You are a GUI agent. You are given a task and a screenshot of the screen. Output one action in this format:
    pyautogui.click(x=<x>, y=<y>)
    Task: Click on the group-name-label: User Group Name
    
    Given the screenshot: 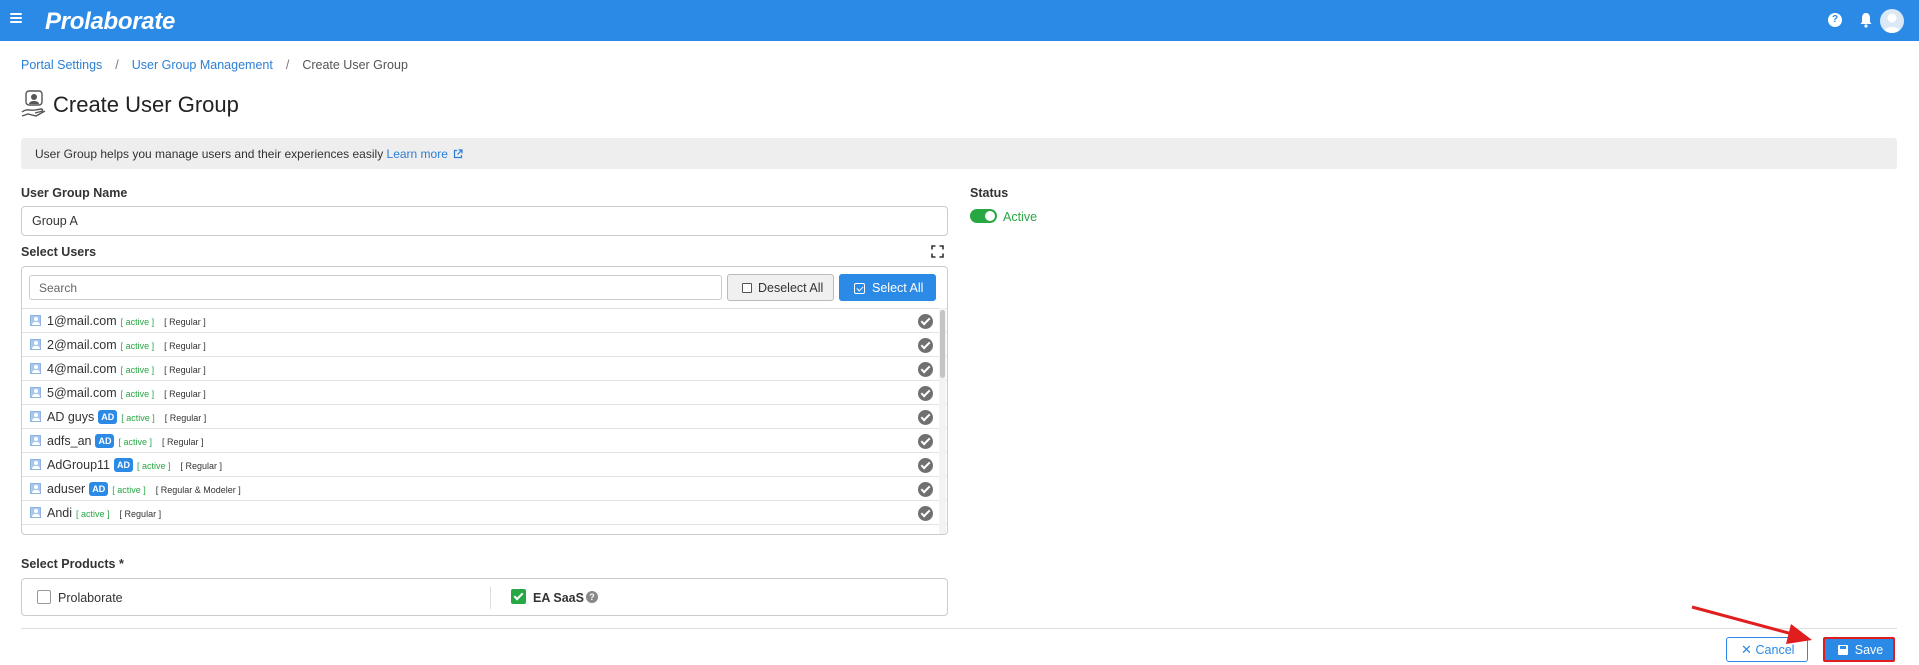 What is the action you would take?
    pyautogui.click(x=74, y=193)
    